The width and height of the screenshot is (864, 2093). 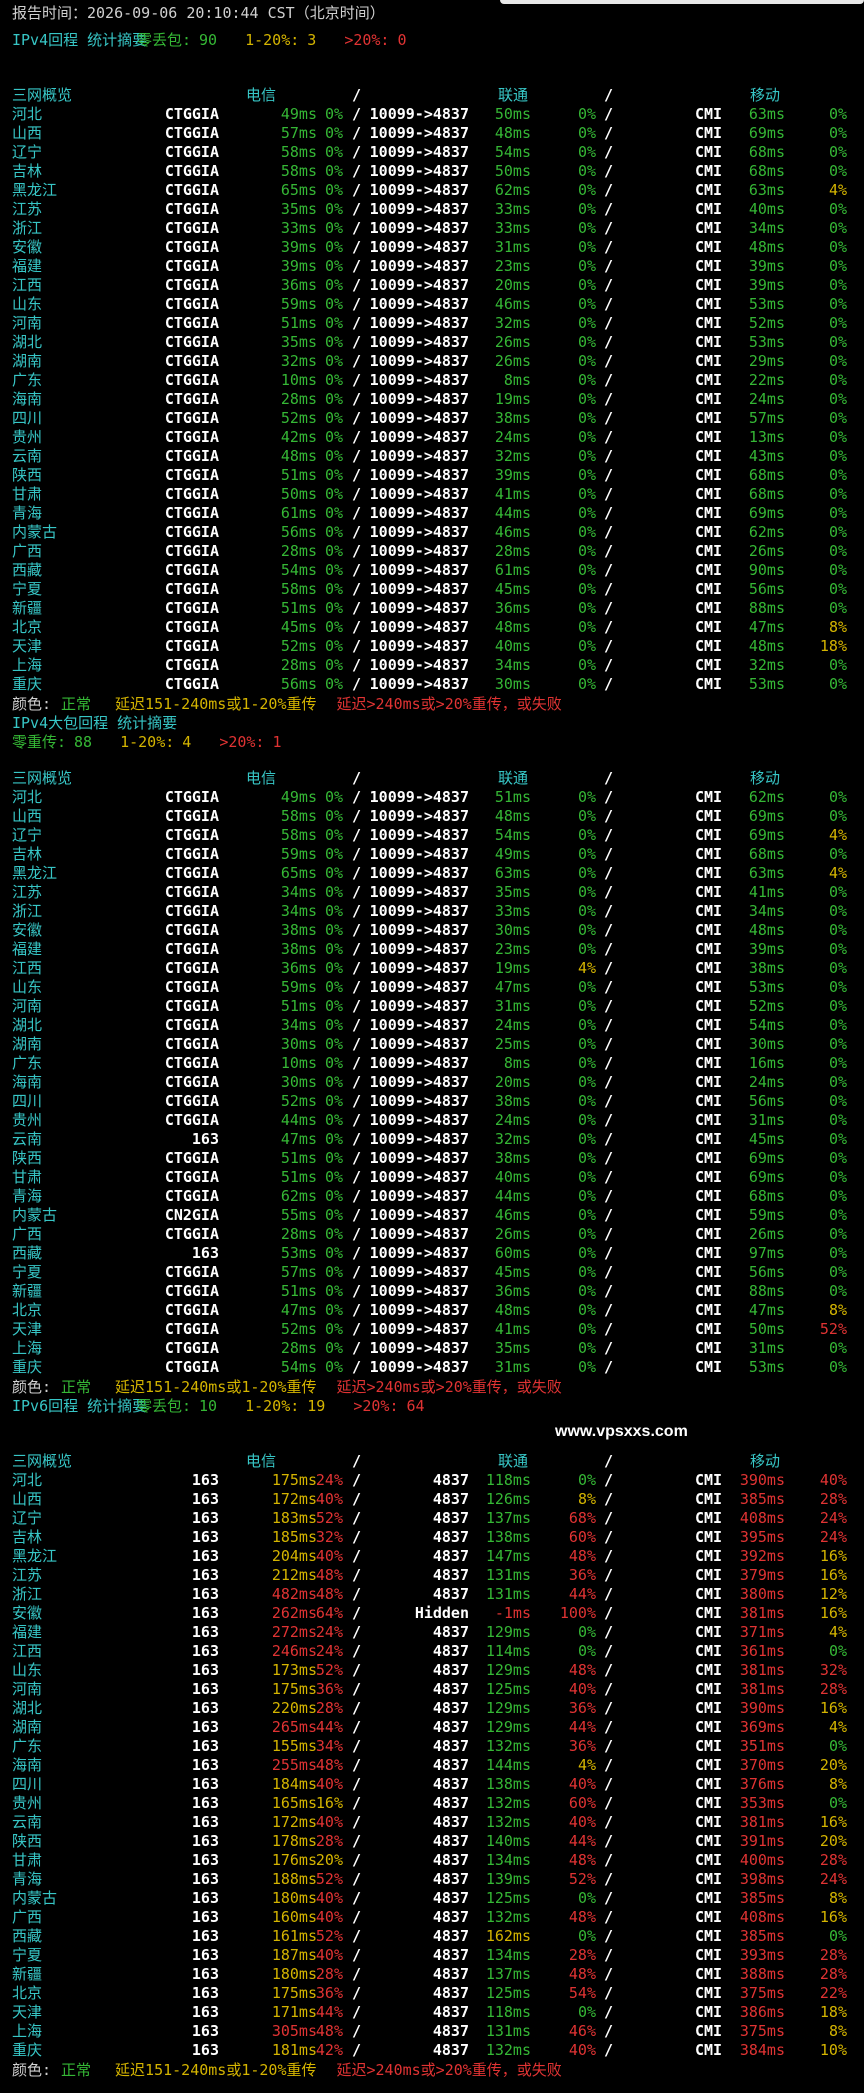 What do you see at coordinates (27, 1860) in the screenshot?
I see `region-name: 甘肃` at bounding box center [27, 1860].